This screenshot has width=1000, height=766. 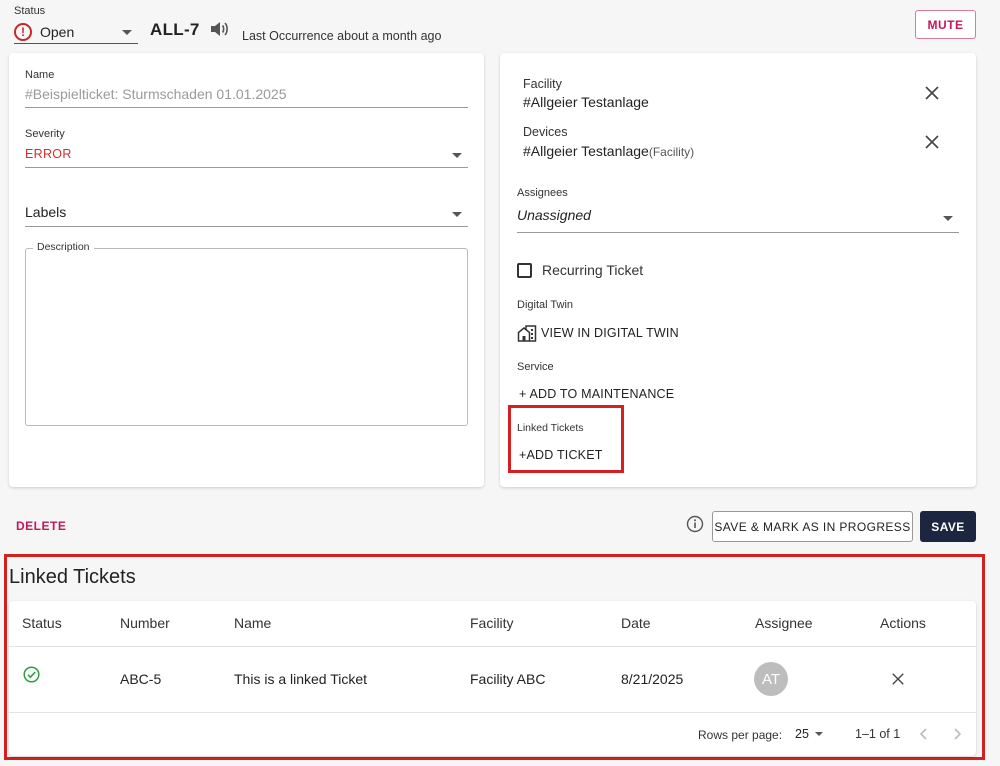 What do you see at coordinates (246, 337) in the screenshot?
I see `description-textarea` at bounding box center [246, 337].